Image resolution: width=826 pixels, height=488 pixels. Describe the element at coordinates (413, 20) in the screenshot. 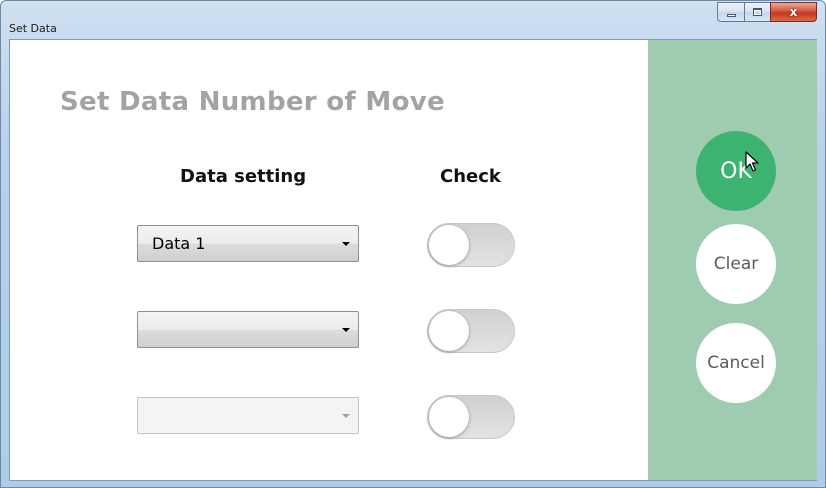

I see `title-bar: Set Data x` at that location.